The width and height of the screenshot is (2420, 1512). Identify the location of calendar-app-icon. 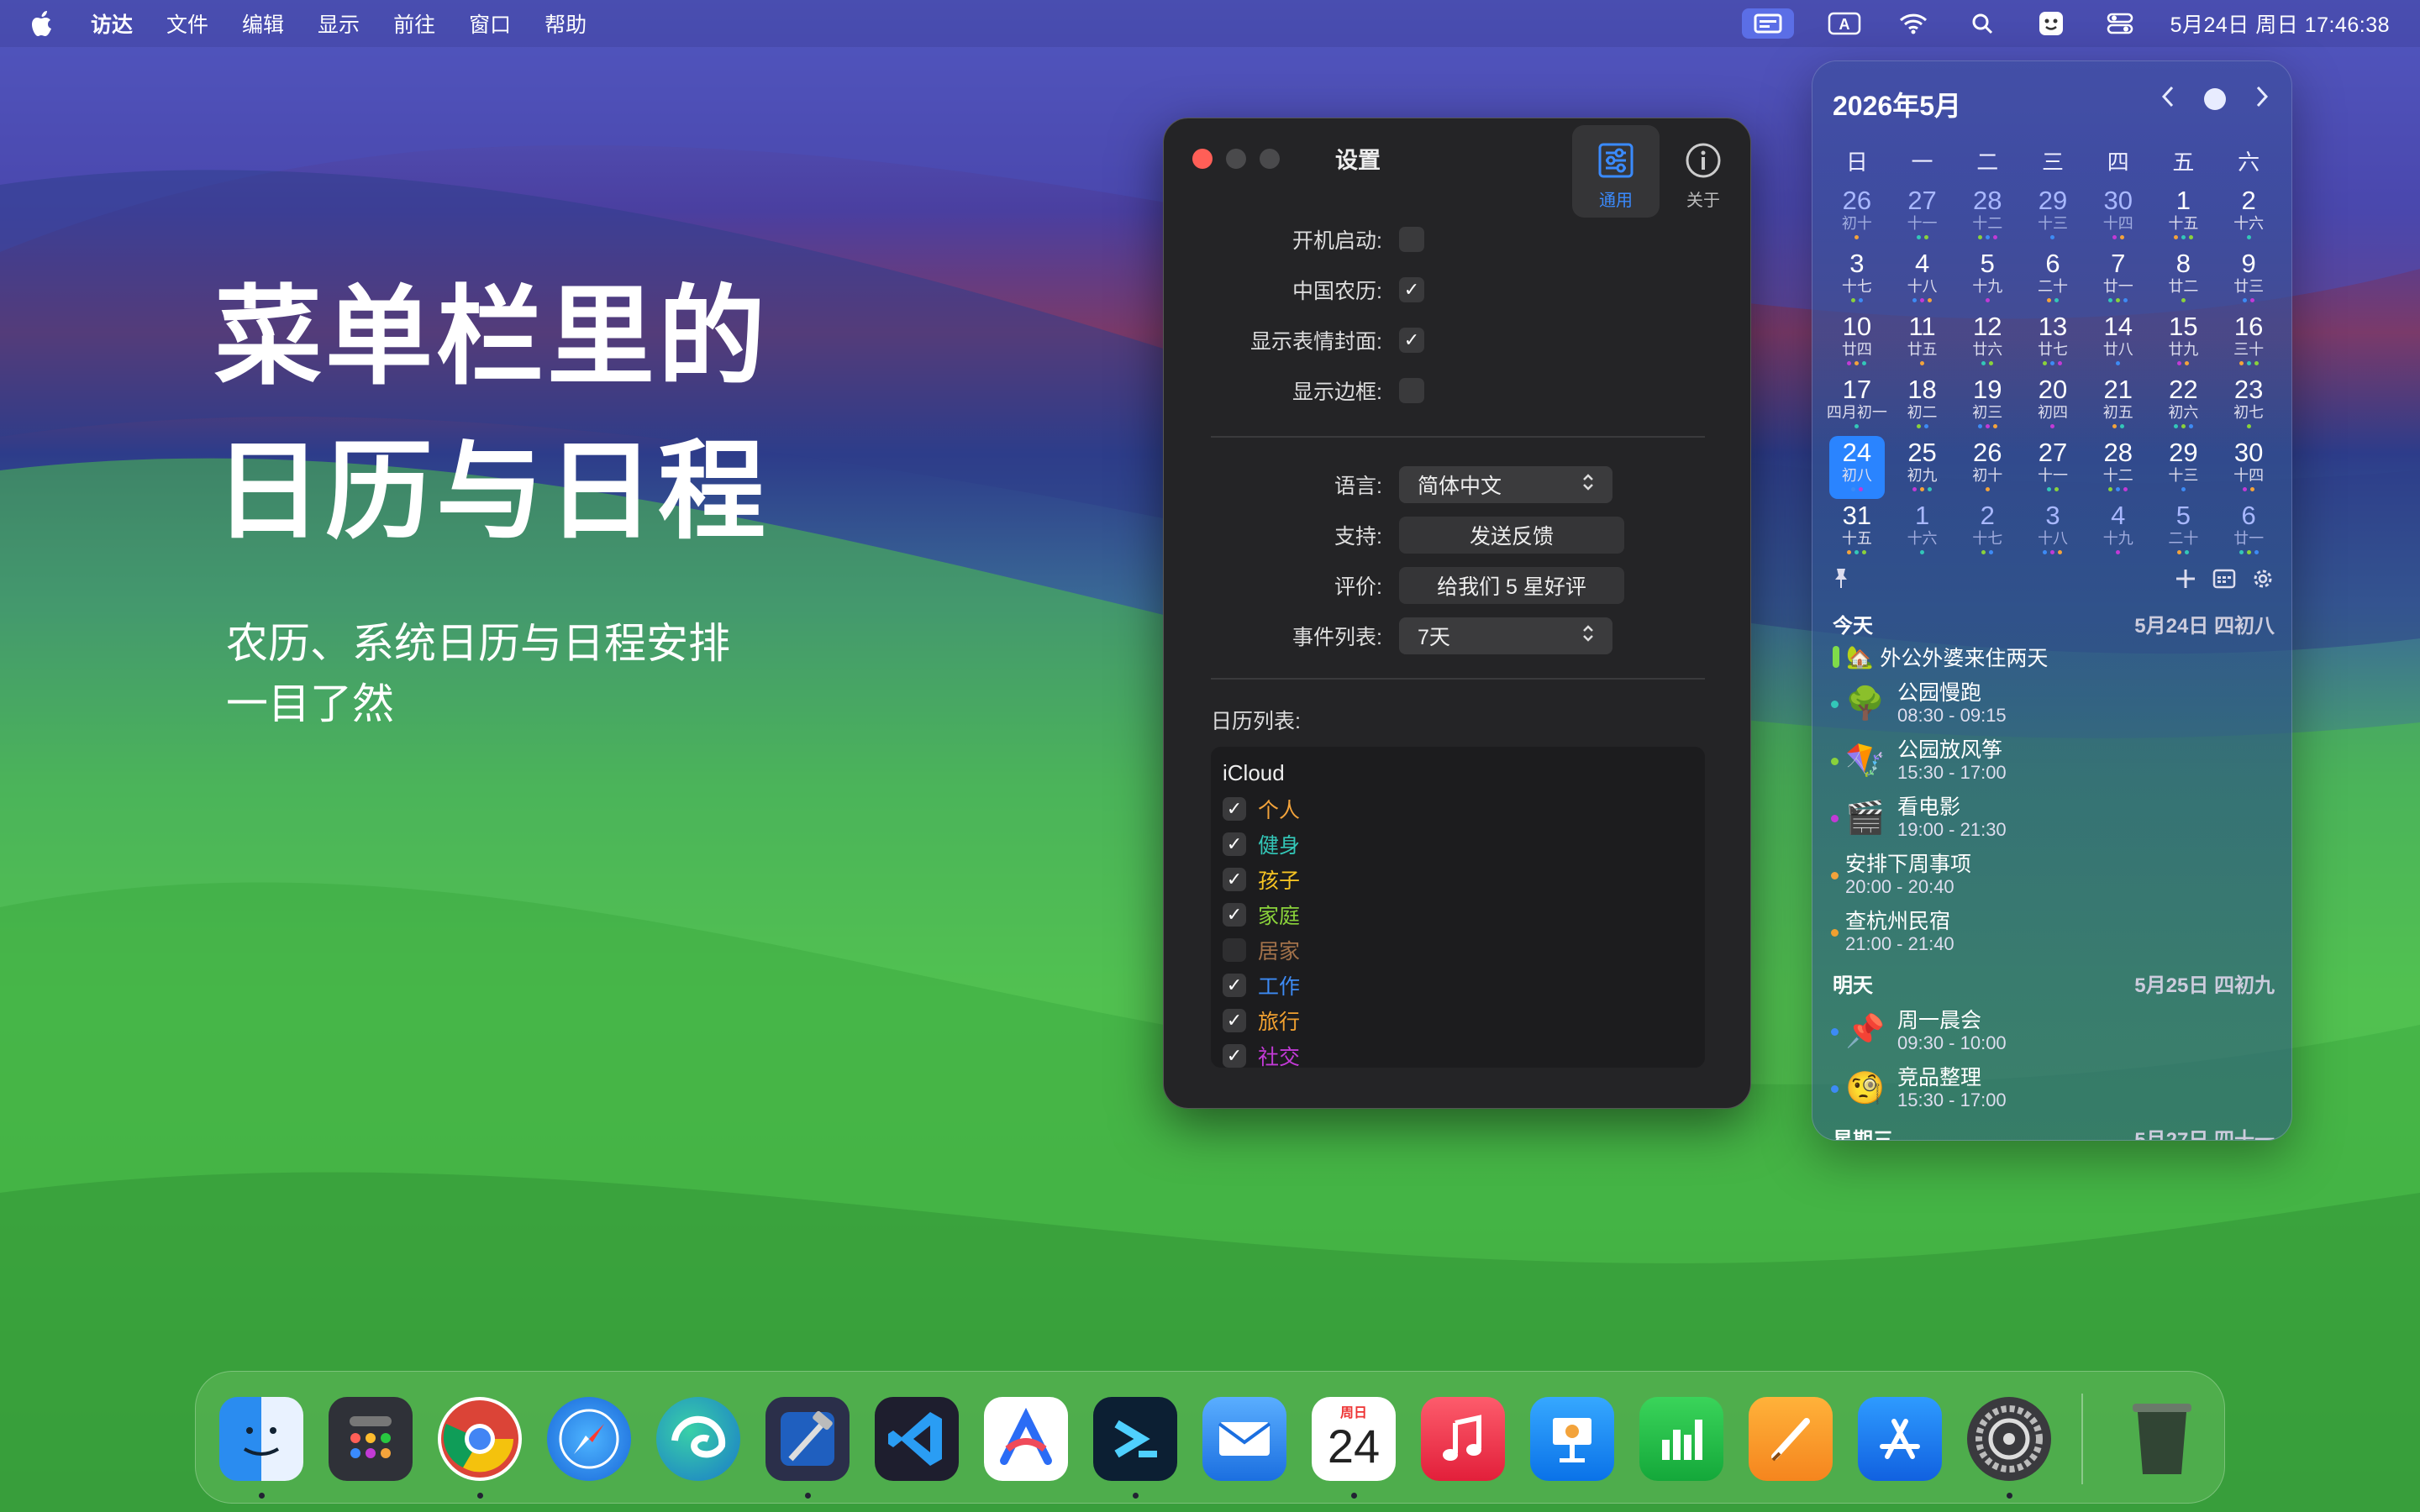
(2224, 581).